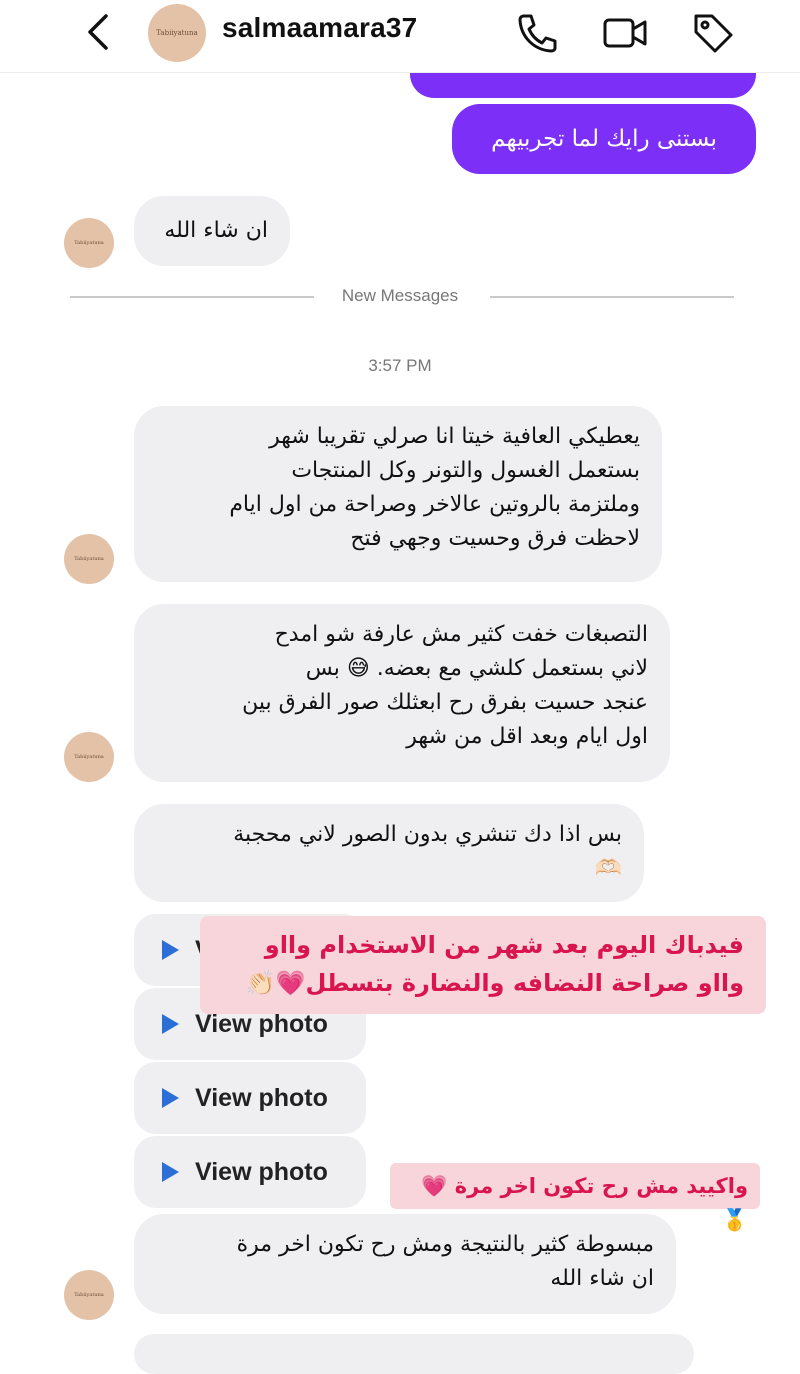 Image resolution: width=800 pixels, height=1374 pixels. What do you see at coordinates (319, 28) in the screenshot?
I see `profile-username: salmaamara37` at bounding box center [319, 28].